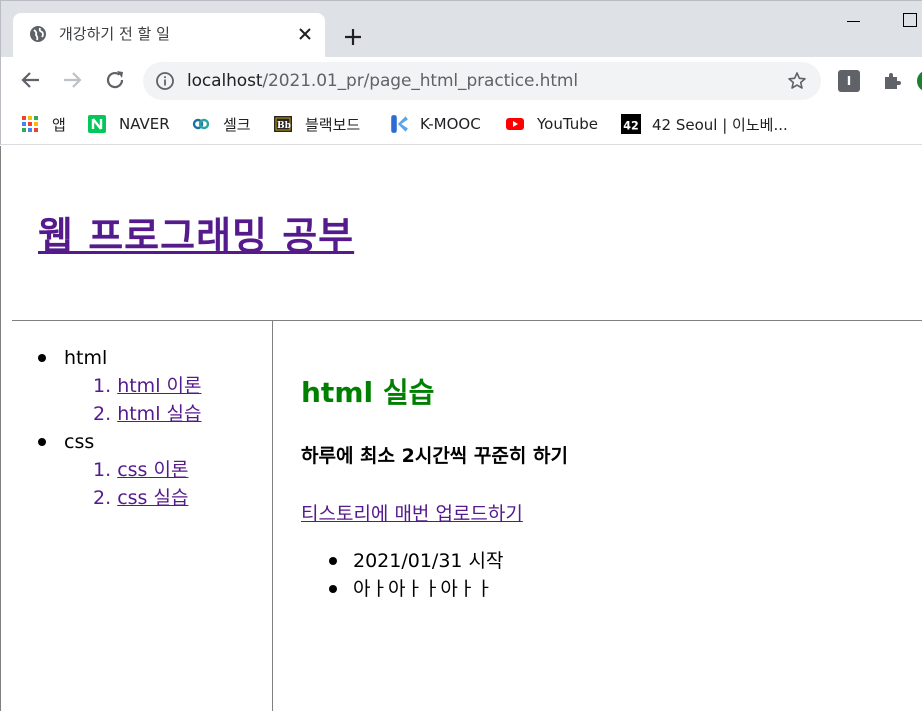  Describe the element at coordinates (159, 414) in the screenshot. I see `sidebar-link: html 실습` at that location.